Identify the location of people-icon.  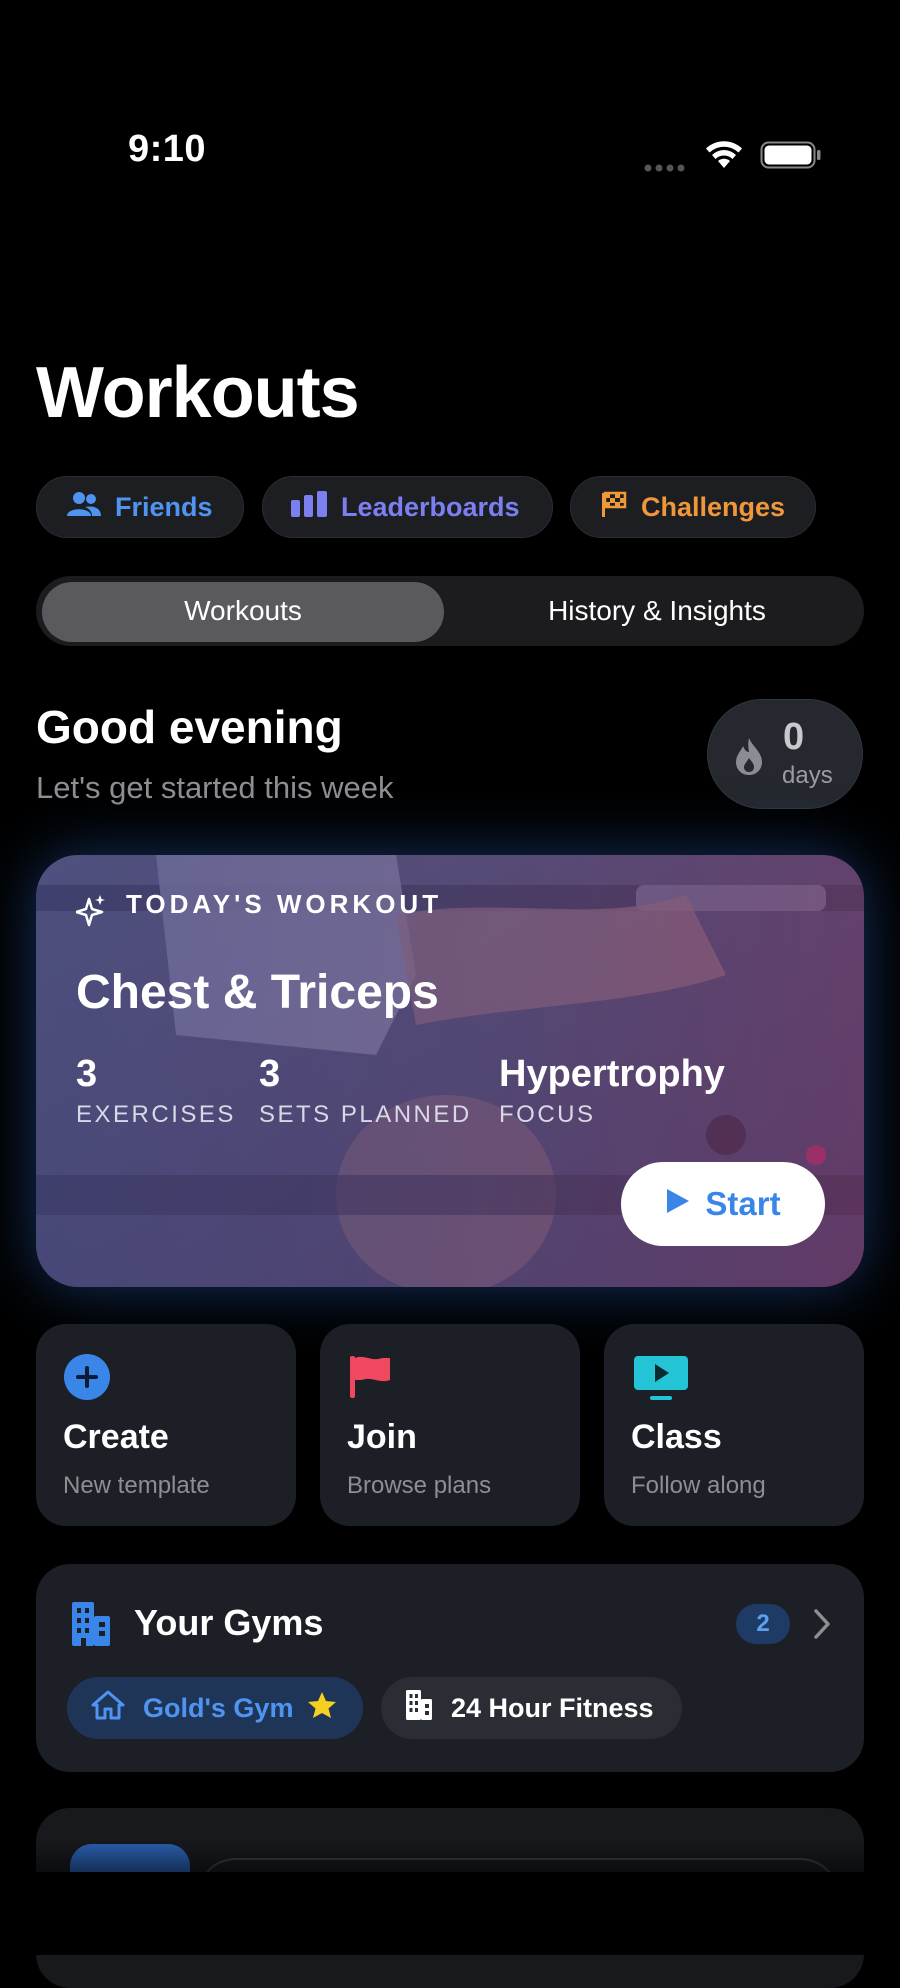
(91, 507).